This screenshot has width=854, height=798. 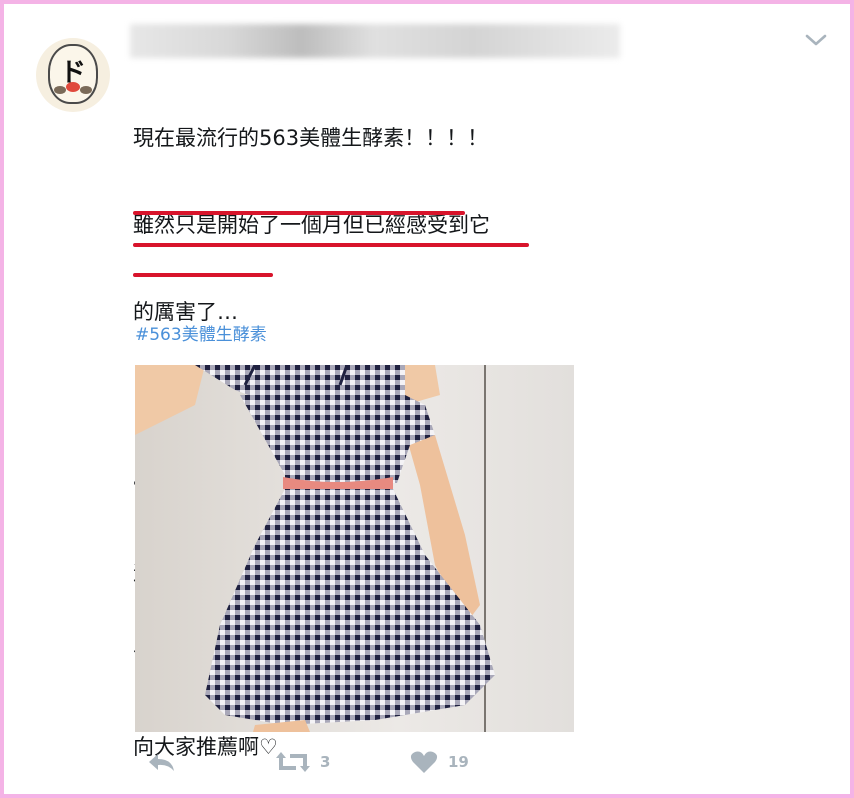 What do you see at coordinates (86, 90) in the screenshot?
I see `avatar-right-eye` at bounding box center [86, 90].